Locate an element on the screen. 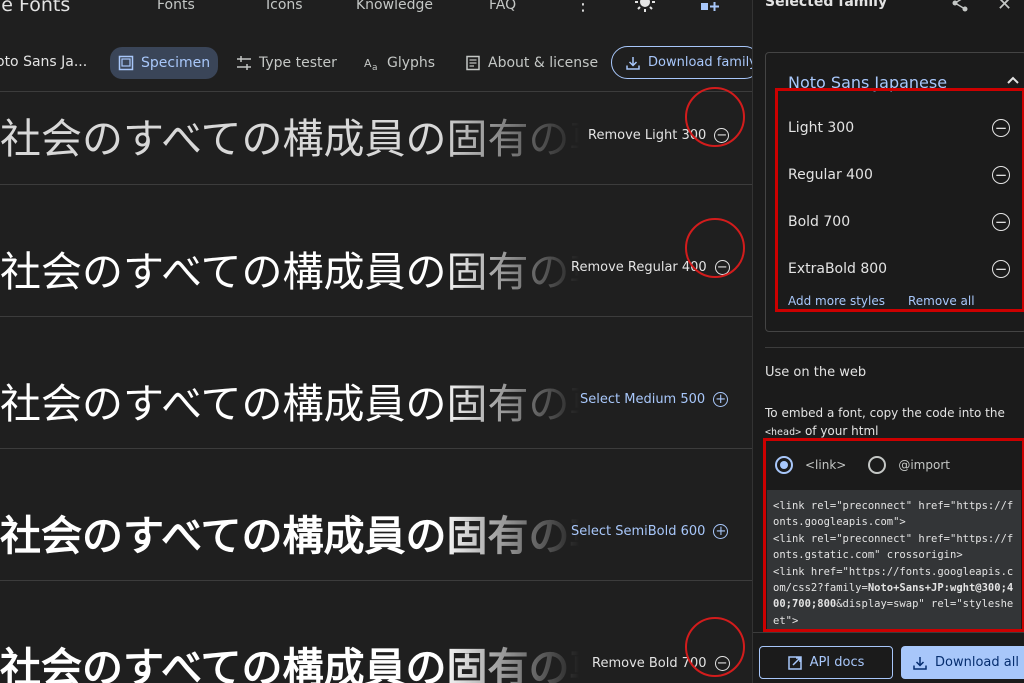  embed-head-tag: <head> is located at coordinates (783, 432).